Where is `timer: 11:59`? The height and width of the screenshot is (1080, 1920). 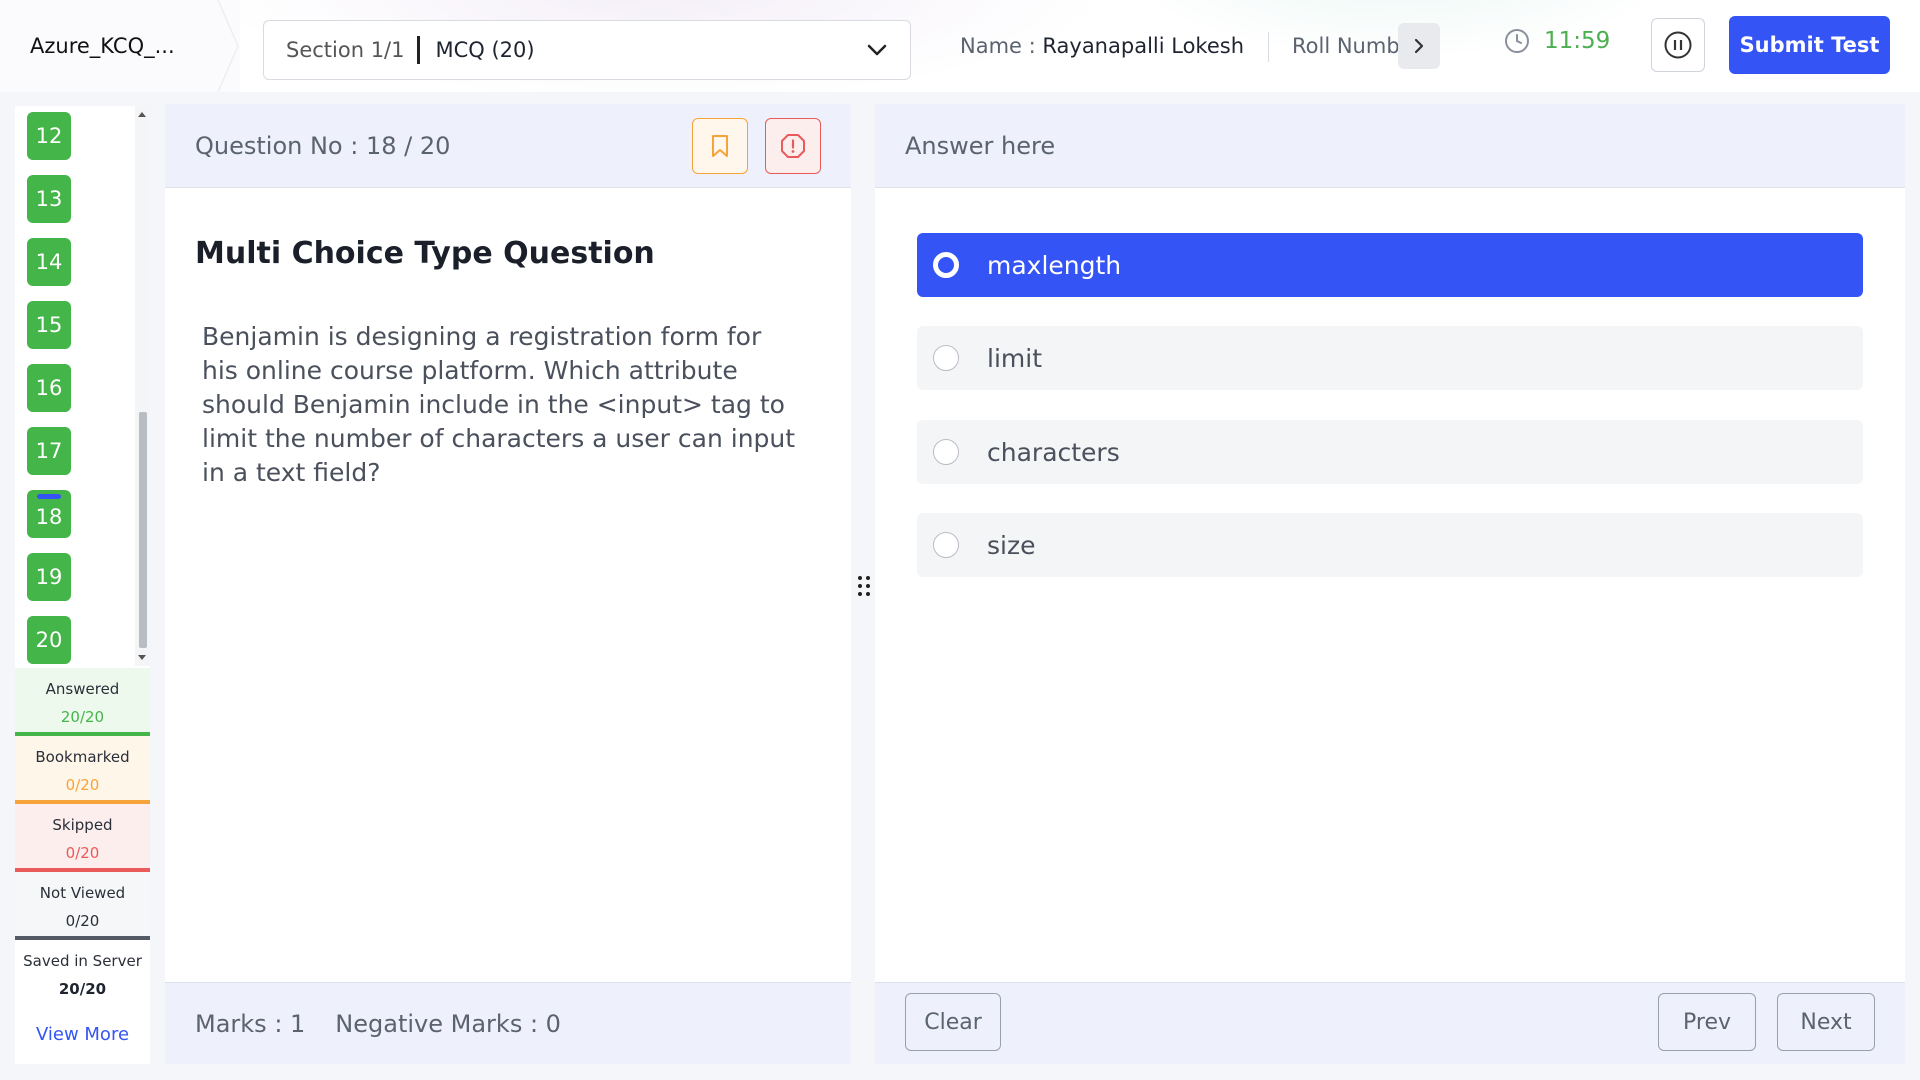
timer: 11:59 is located at coordinates (1557, 41).